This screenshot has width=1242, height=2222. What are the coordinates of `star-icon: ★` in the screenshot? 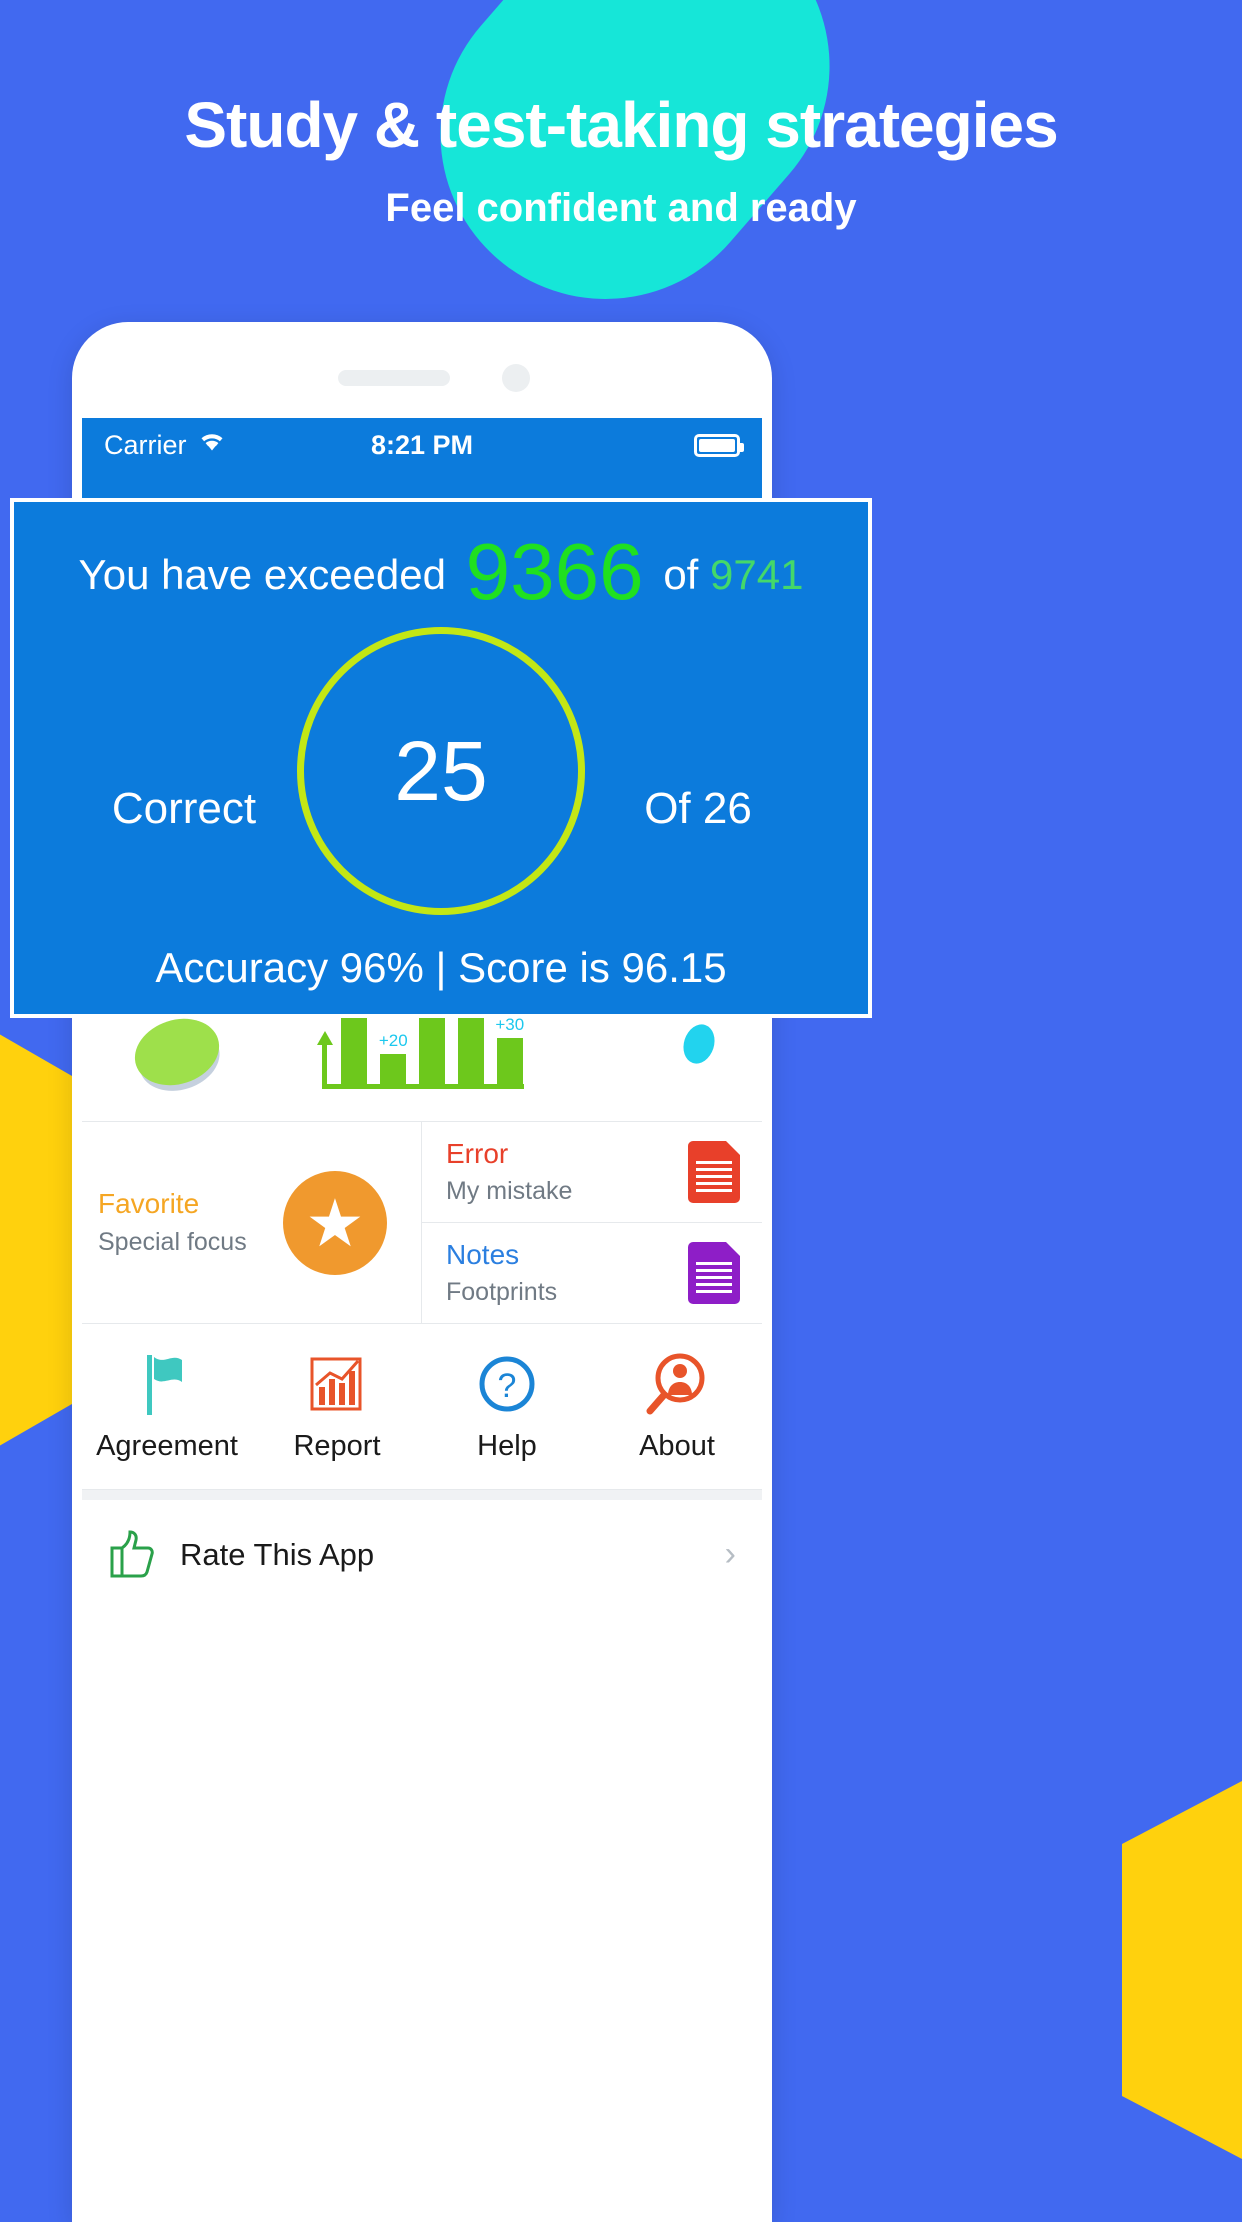 It's located at (335, 1222).